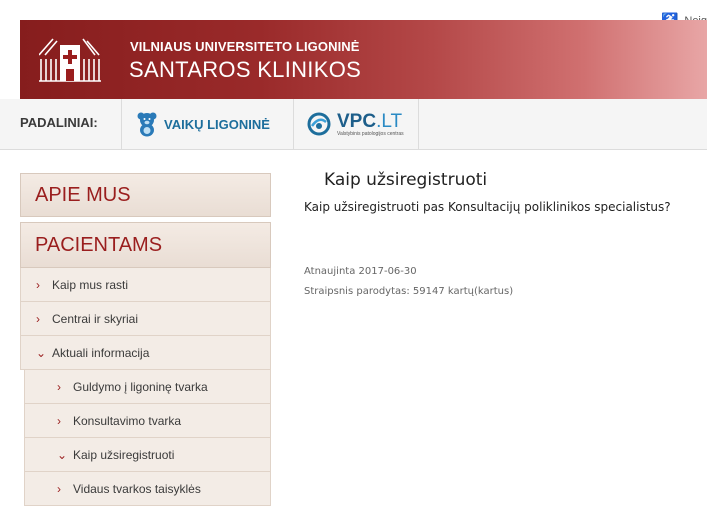 Image resolution: width=707 pixels, height=506 pixels. I want to click on sidebar-item-aktuali: ⌄ Aktuali informacija, so click(145, 353).